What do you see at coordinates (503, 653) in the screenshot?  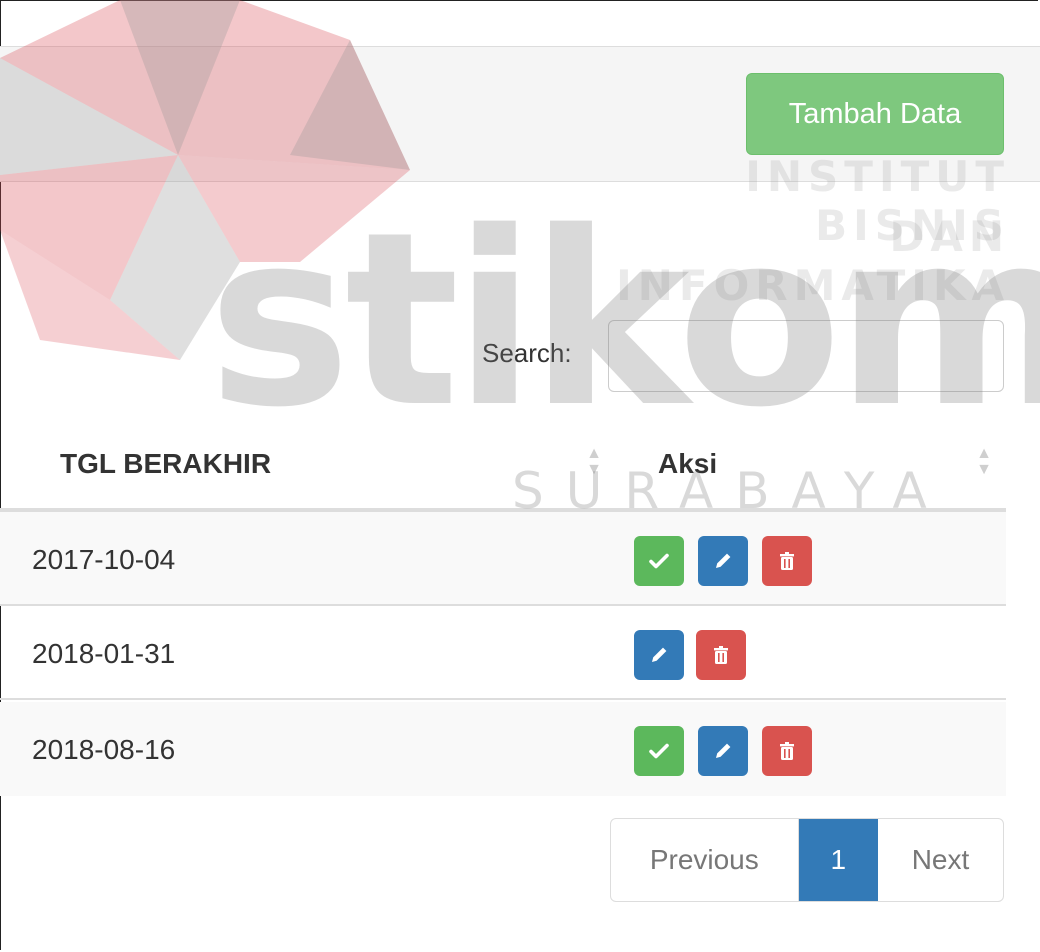 I see `table-row: 2018-01-31` at bounding box center [503, 653].